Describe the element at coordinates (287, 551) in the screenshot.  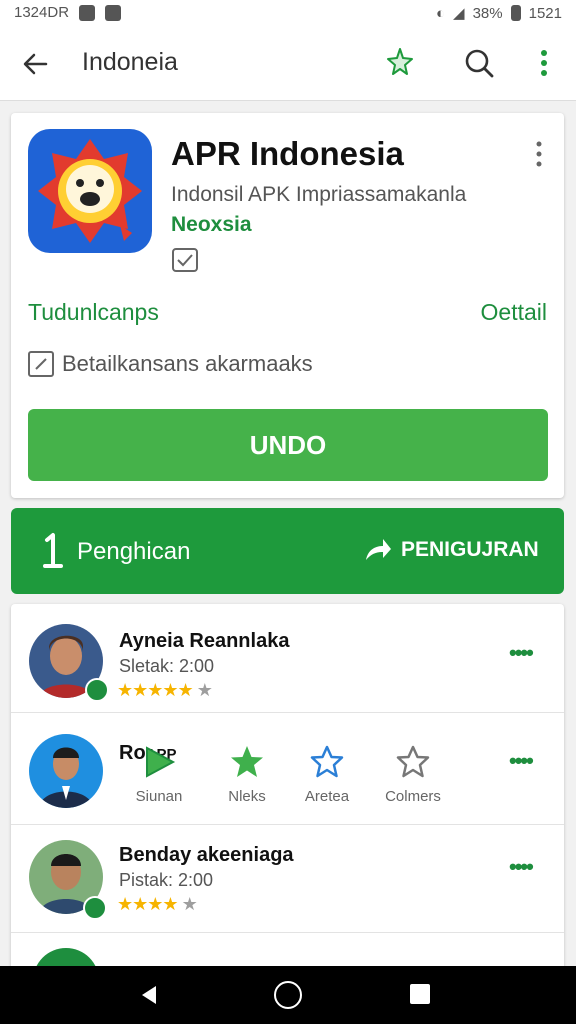
I see `action-bar: Penghican PENIGUJRAN` at that location.